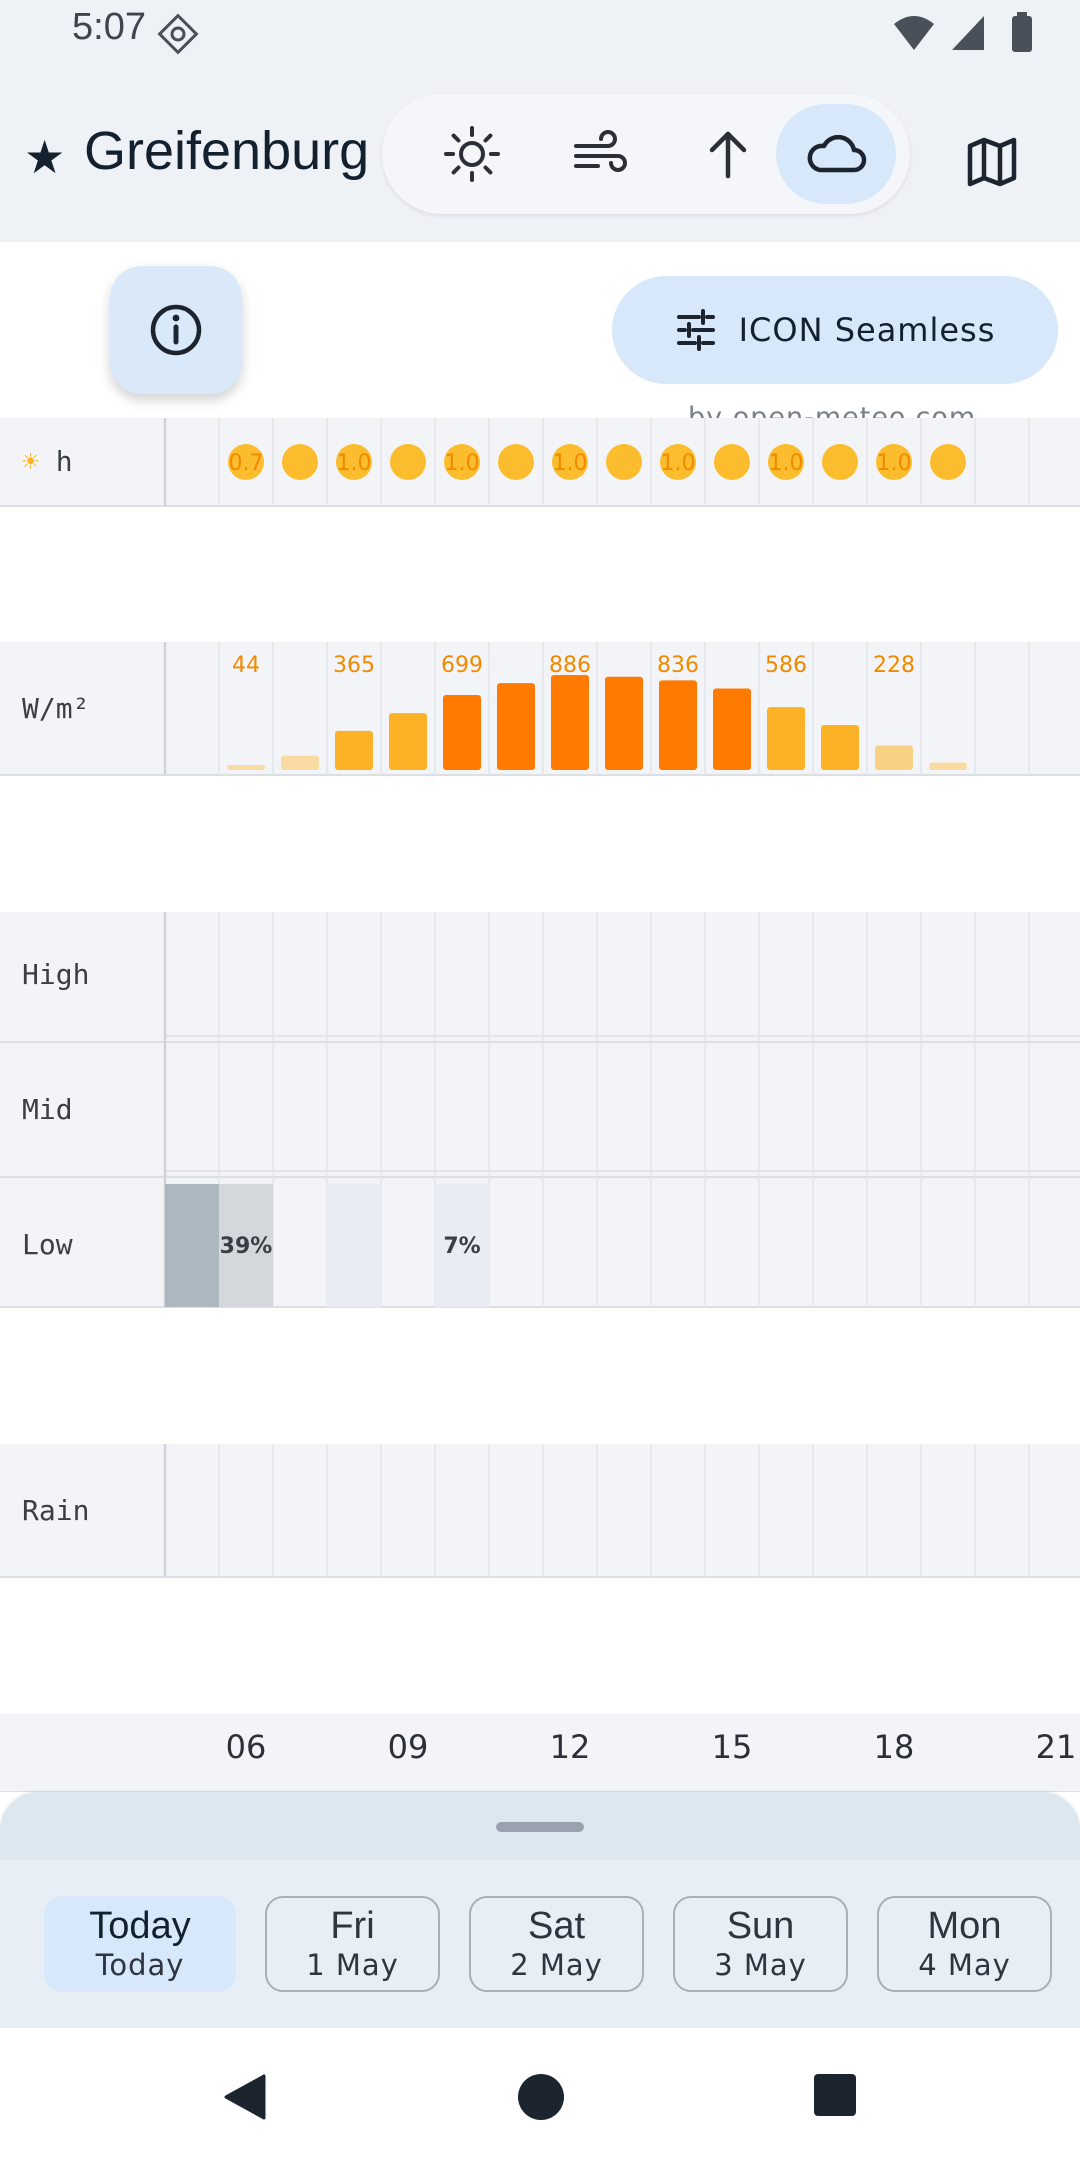 Image resolution: width=1080 pixels, height=2160 pixels. What do you see at coordinates (246, 463) in the screenshot?
I see `sunshine-value: 0.7` at bounding box center [246, 463].